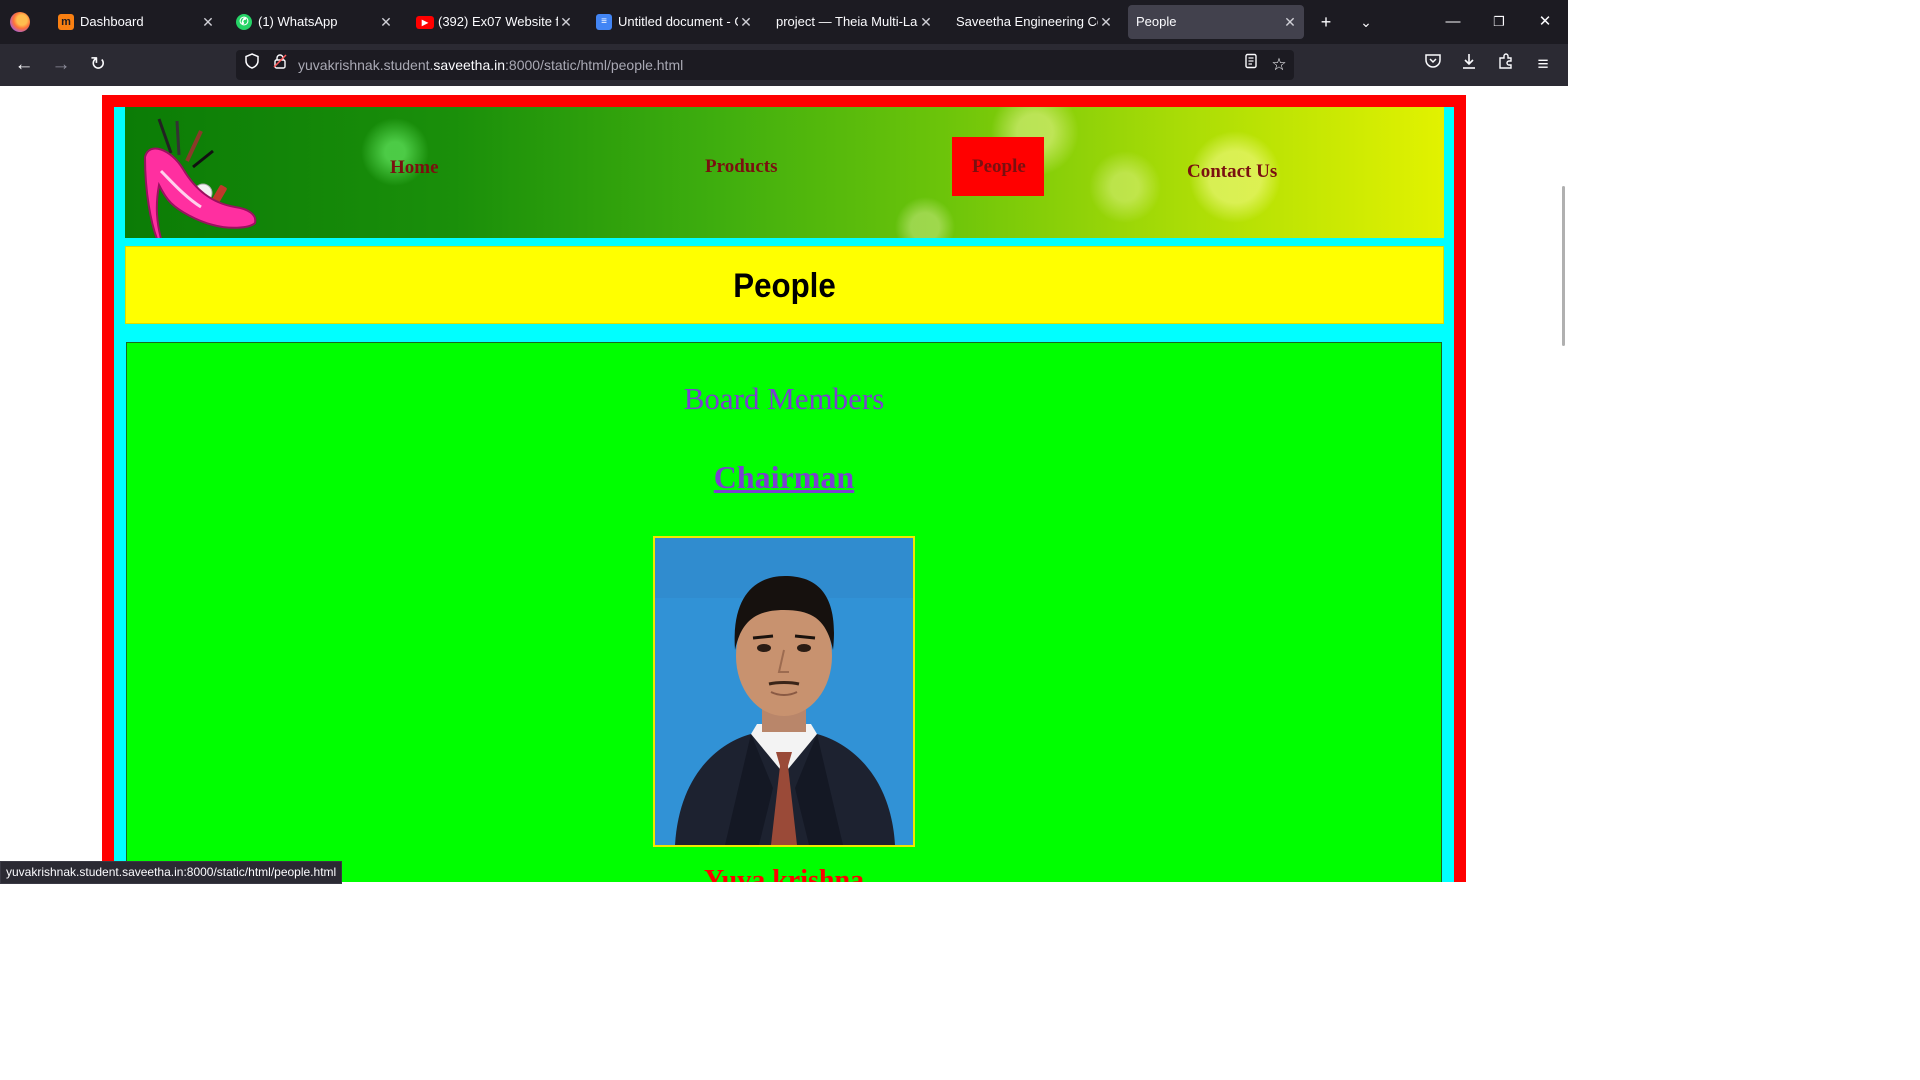 The height and width of the screenshot is (1080, 1920). I want to click on high-heel-makeup-logo-icon, so click(200, 178).